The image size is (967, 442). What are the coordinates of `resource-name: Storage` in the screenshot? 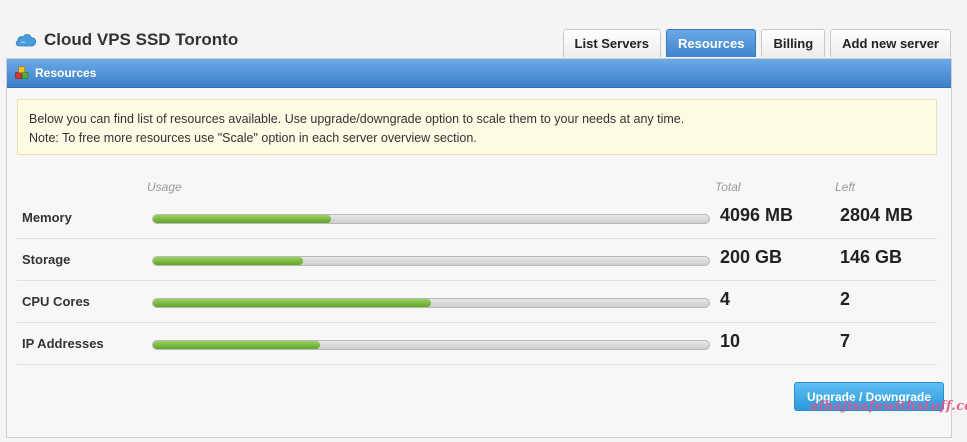 It's located at (46, 259).